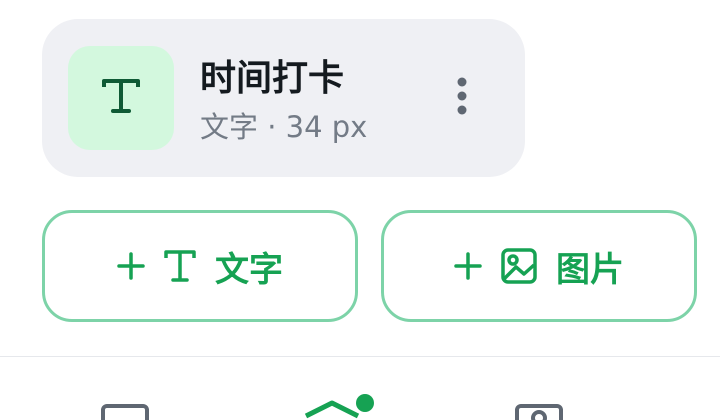 The image size is (720, 420). I want to click on image-gallery-icon, so click(540, 404).